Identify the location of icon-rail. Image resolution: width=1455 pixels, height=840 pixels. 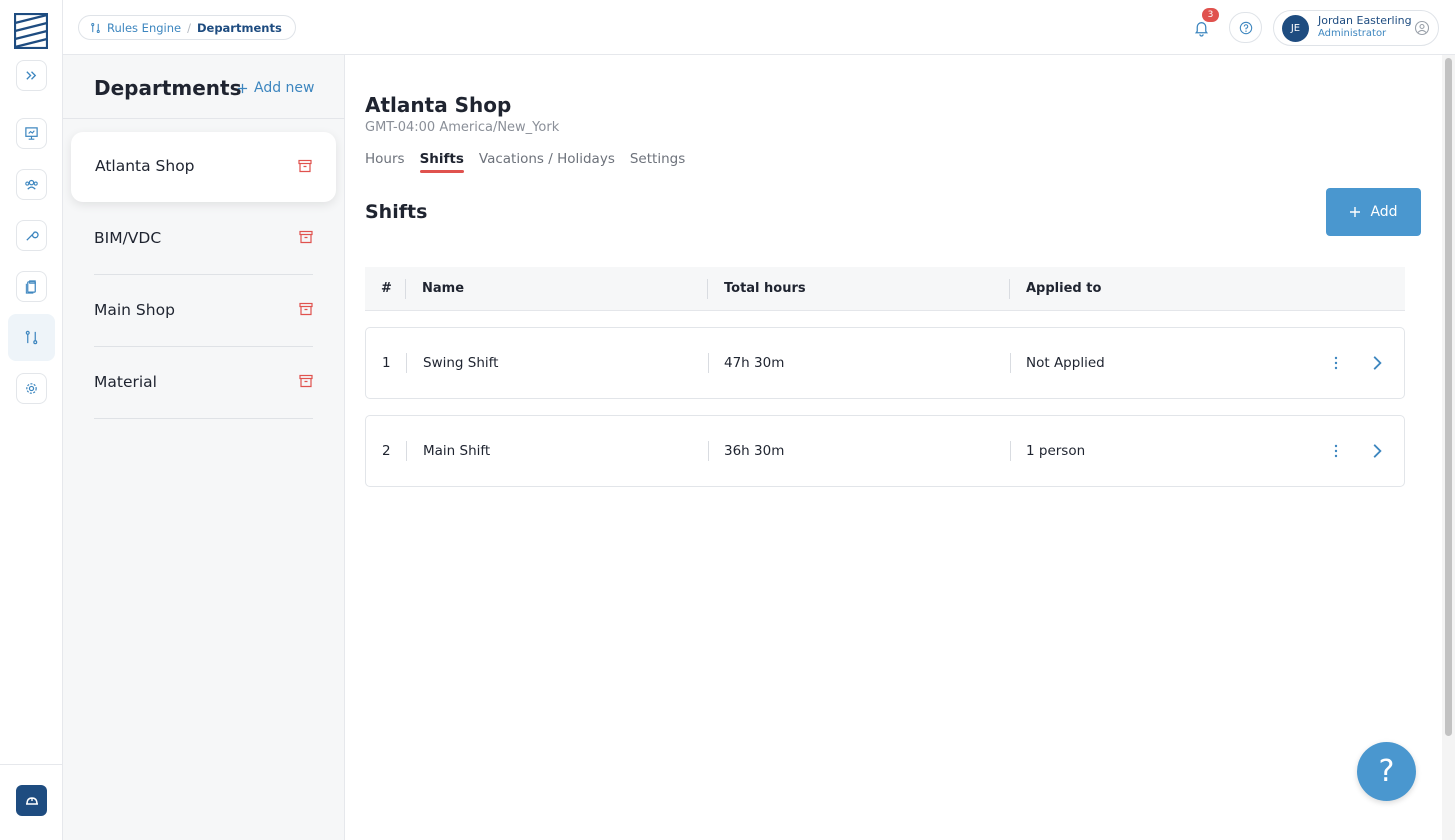
(31, 420).